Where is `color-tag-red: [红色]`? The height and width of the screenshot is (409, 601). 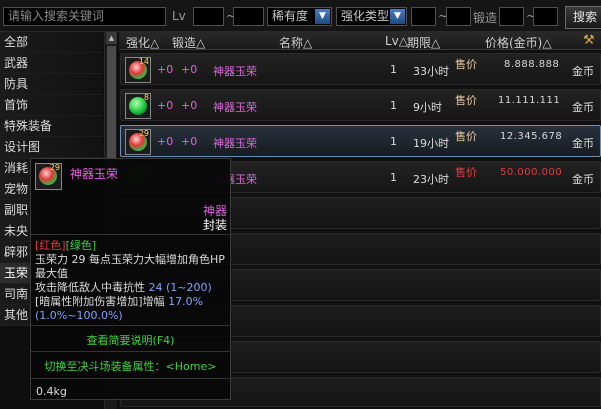
color-tag-red: [红色] is located at coordinates (50, 245).